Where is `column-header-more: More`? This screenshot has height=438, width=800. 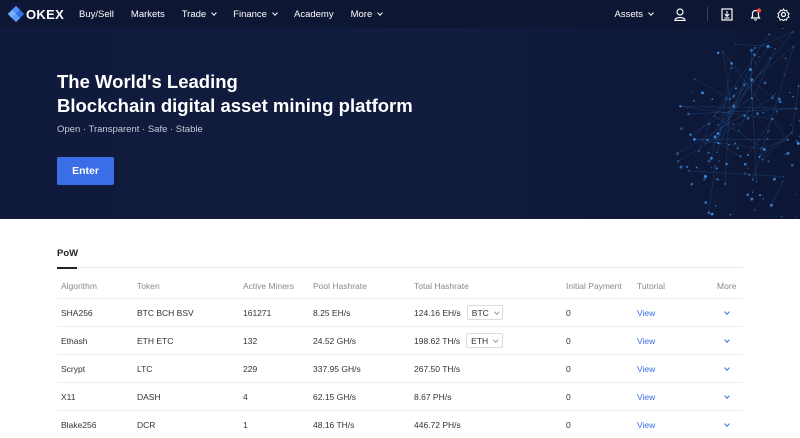
column-header-more: More is located at coordinates (727, 286).